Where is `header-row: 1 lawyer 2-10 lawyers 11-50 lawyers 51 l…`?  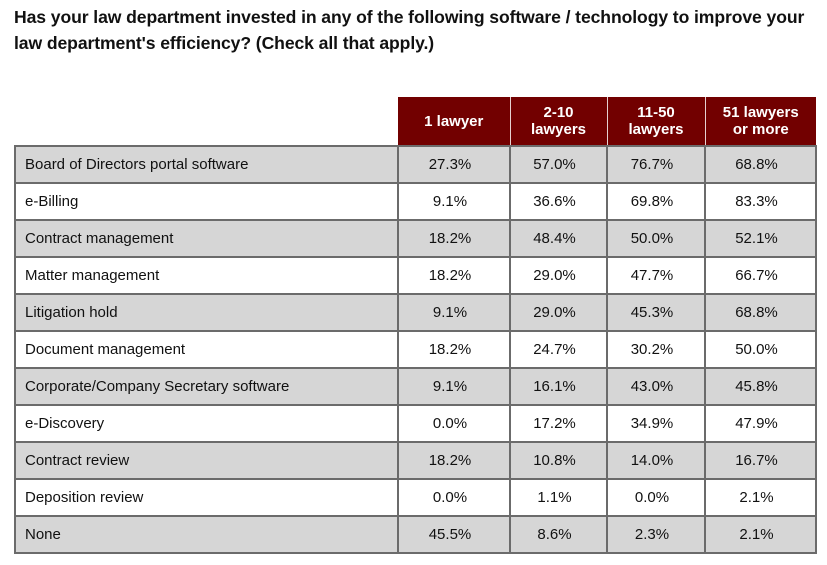
header-row: 1 lawyer 2-10 lawyers 11-50 lawyers 51 l… is located at coordinates (415, 122).